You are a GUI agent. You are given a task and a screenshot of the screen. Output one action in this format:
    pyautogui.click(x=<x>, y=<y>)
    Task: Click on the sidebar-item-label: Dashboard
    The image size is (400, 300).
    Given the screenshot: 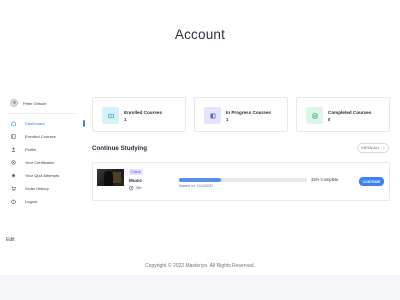 What is the action you would take?
    pyautogui.click(x=35, y=123)
    